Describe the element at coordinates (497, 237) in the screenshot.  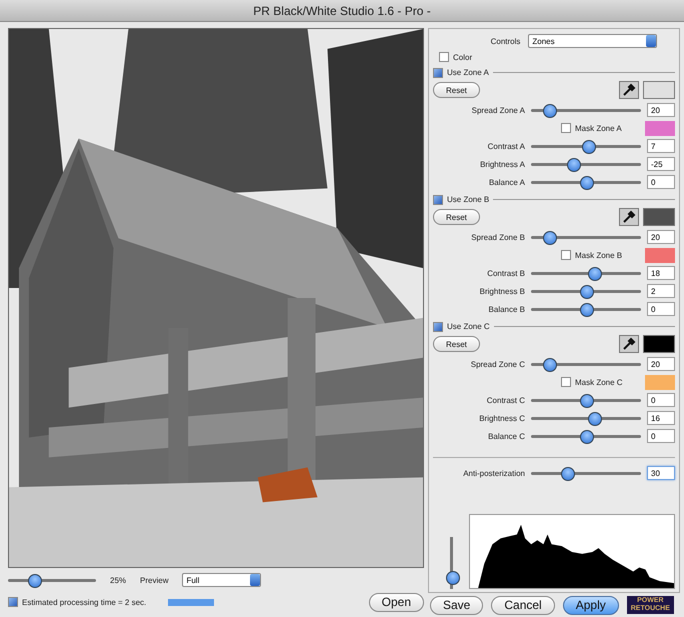
I see `slider-label: Spread Zone B` at that location.